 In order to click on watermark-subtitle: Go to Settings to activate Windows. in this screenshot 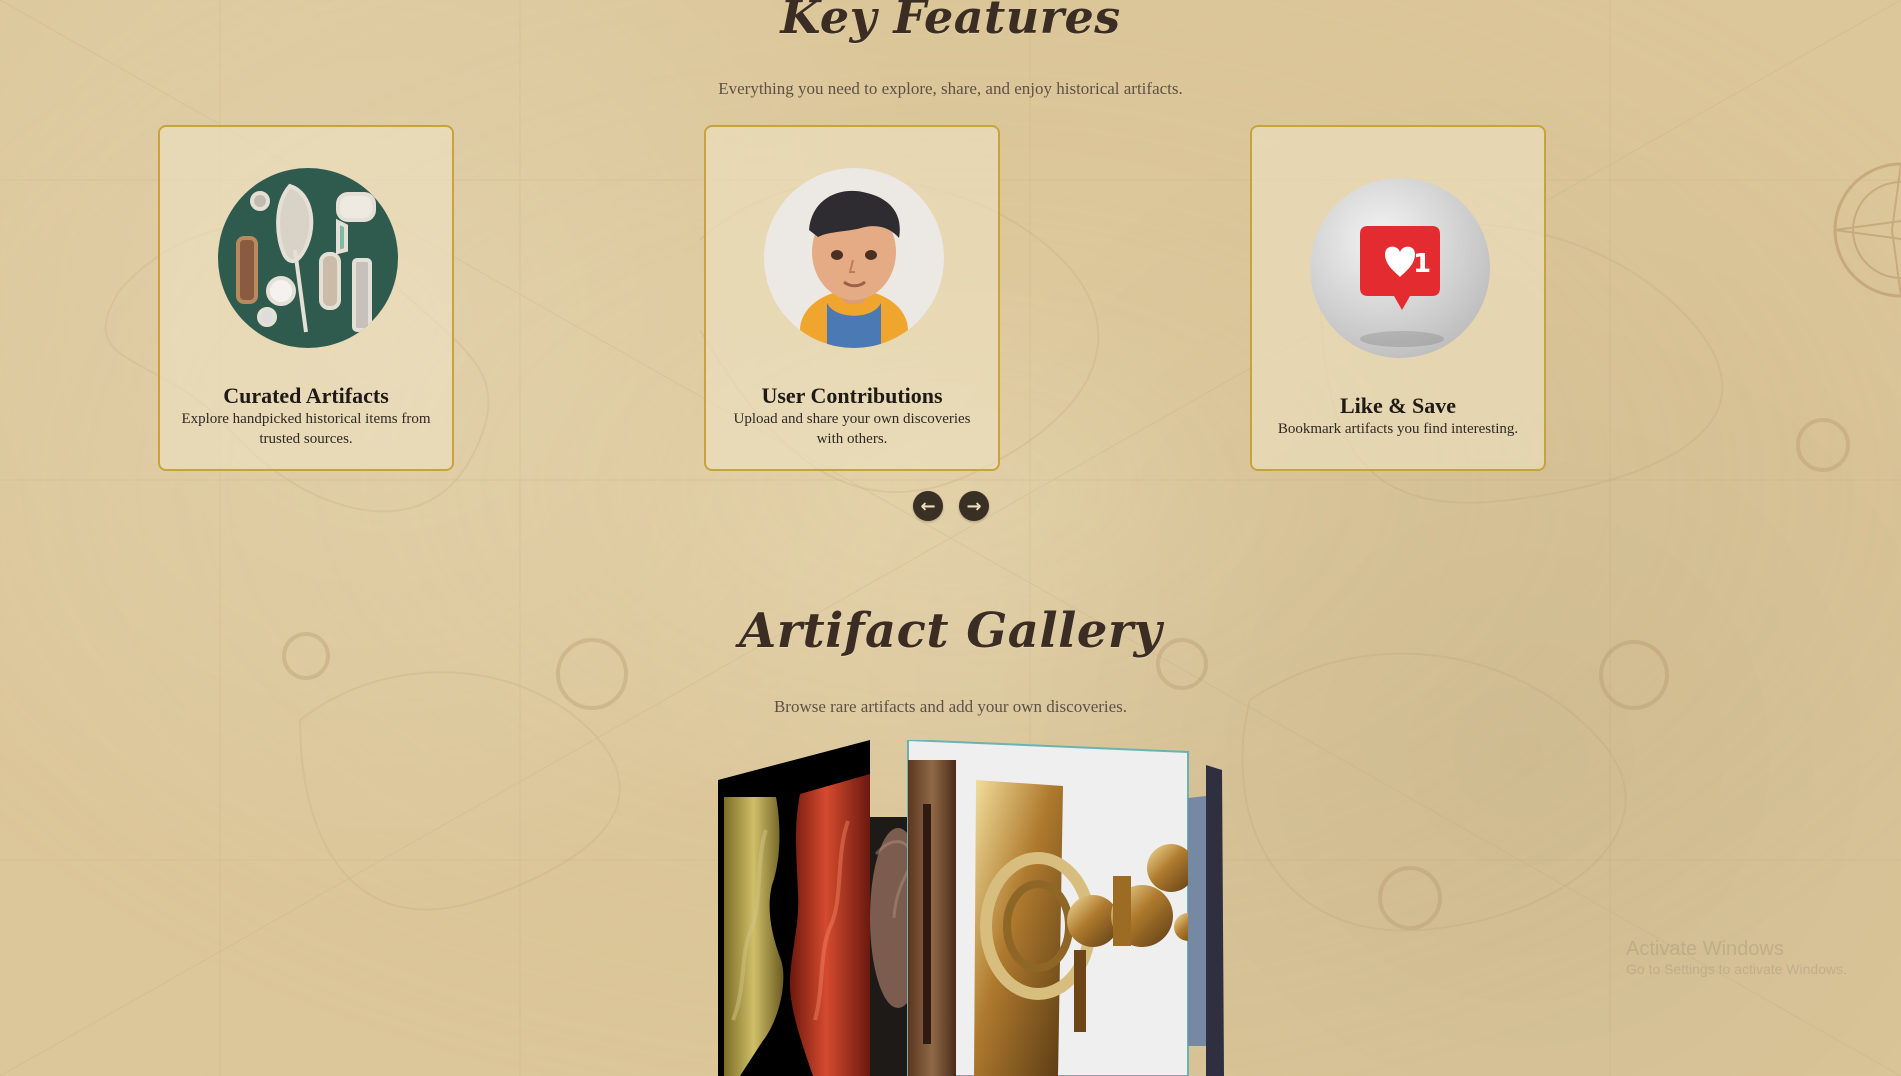, I will do `click(1736, 969)`.